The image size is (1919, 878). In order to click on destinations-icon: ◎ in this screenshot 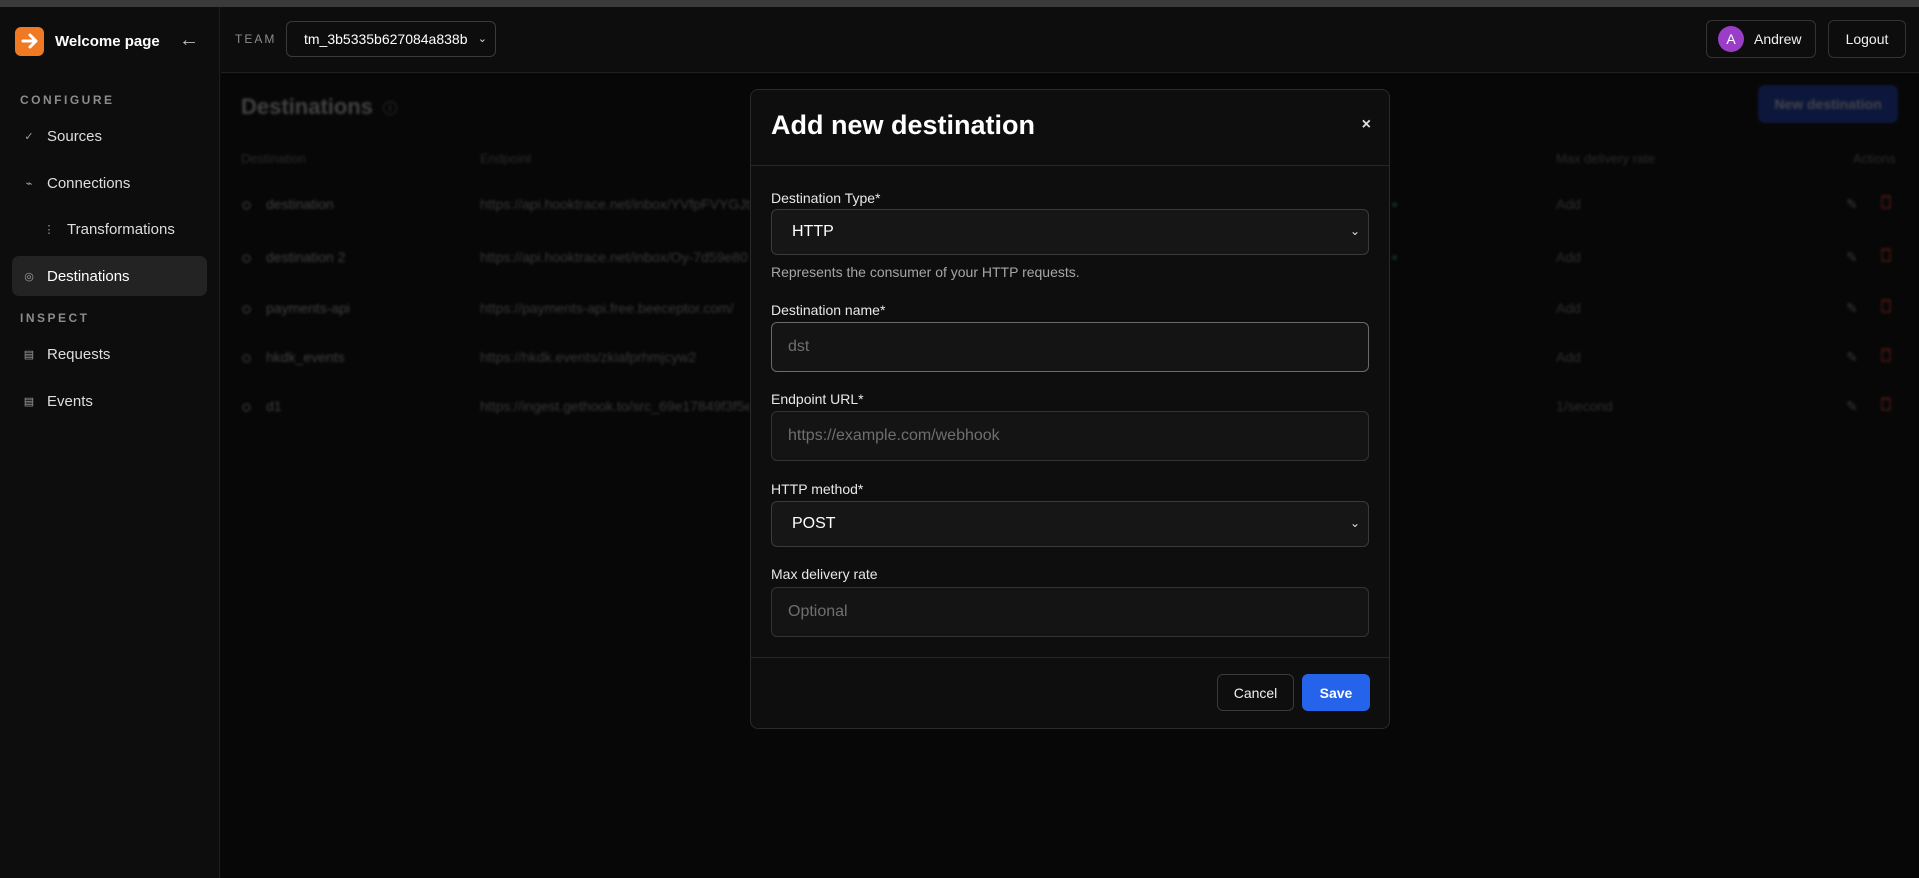, I will do `click(29, 276)`.